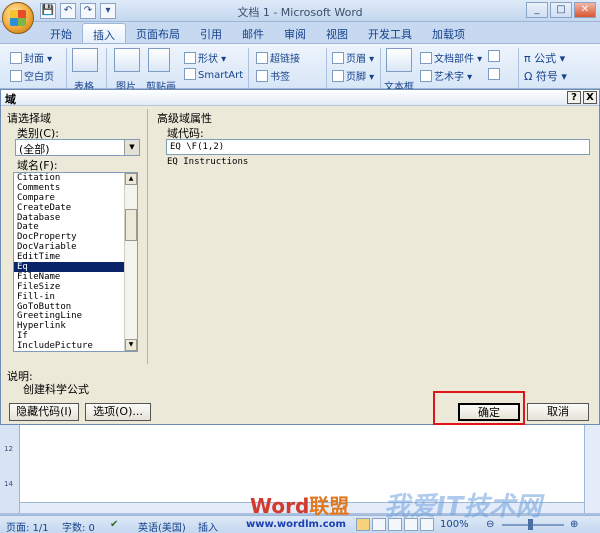  I want to click on ruler-number: 14, so click(8, 484).